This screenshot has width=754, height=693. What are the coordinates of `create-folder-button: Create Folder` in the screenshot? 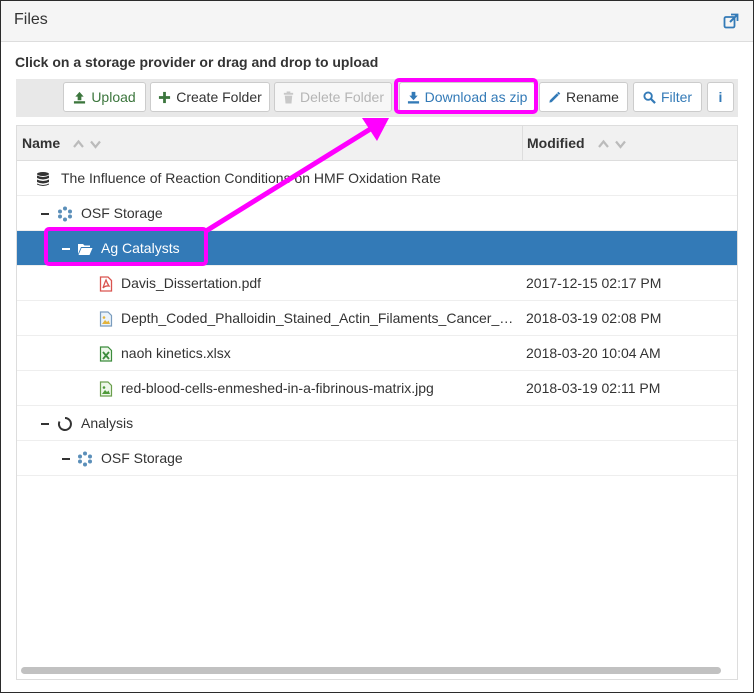 It's located at (210, 97).